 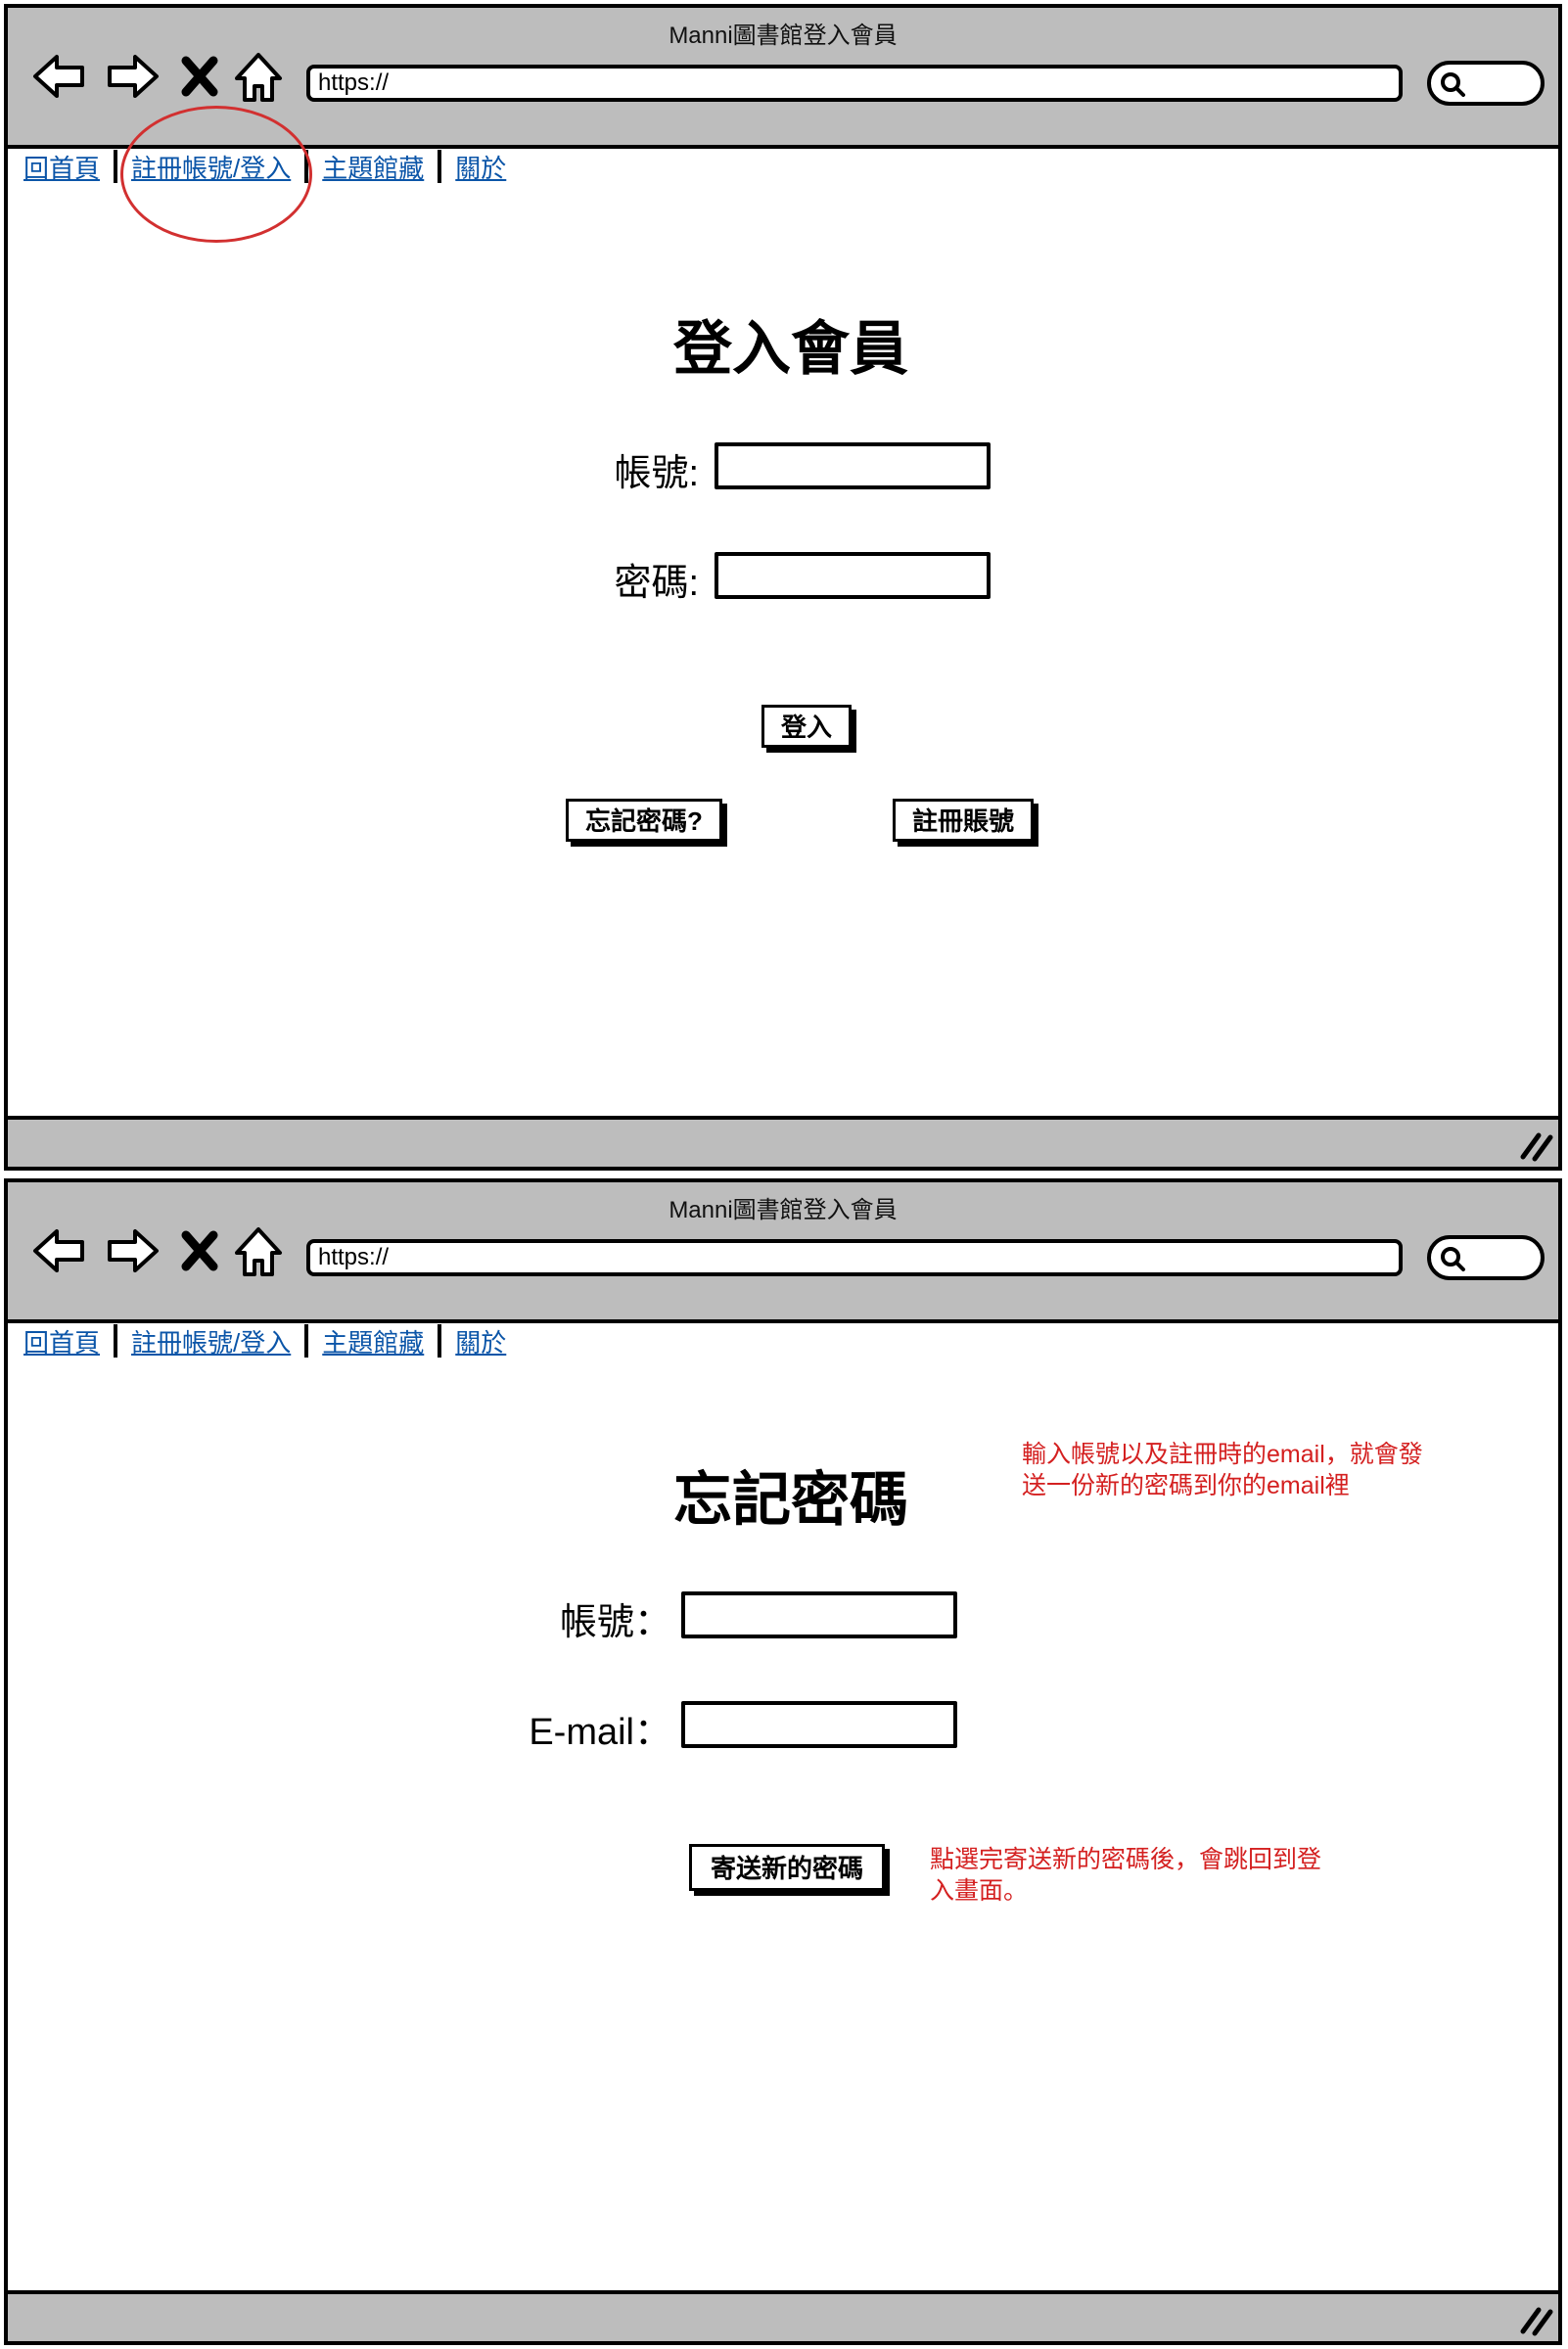 I want to click on site-nav: 回首頁 註冊帳號/登入 主題館藏 關於, so click(x=265, y=1340).